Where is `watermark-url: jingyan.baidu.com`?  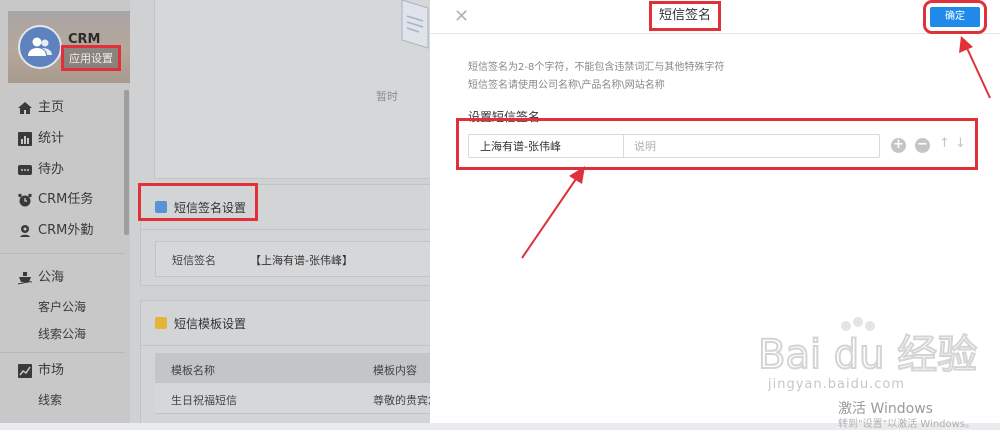 watermark-url: jingyan.baidu.com is located at coordinates (836, 384).